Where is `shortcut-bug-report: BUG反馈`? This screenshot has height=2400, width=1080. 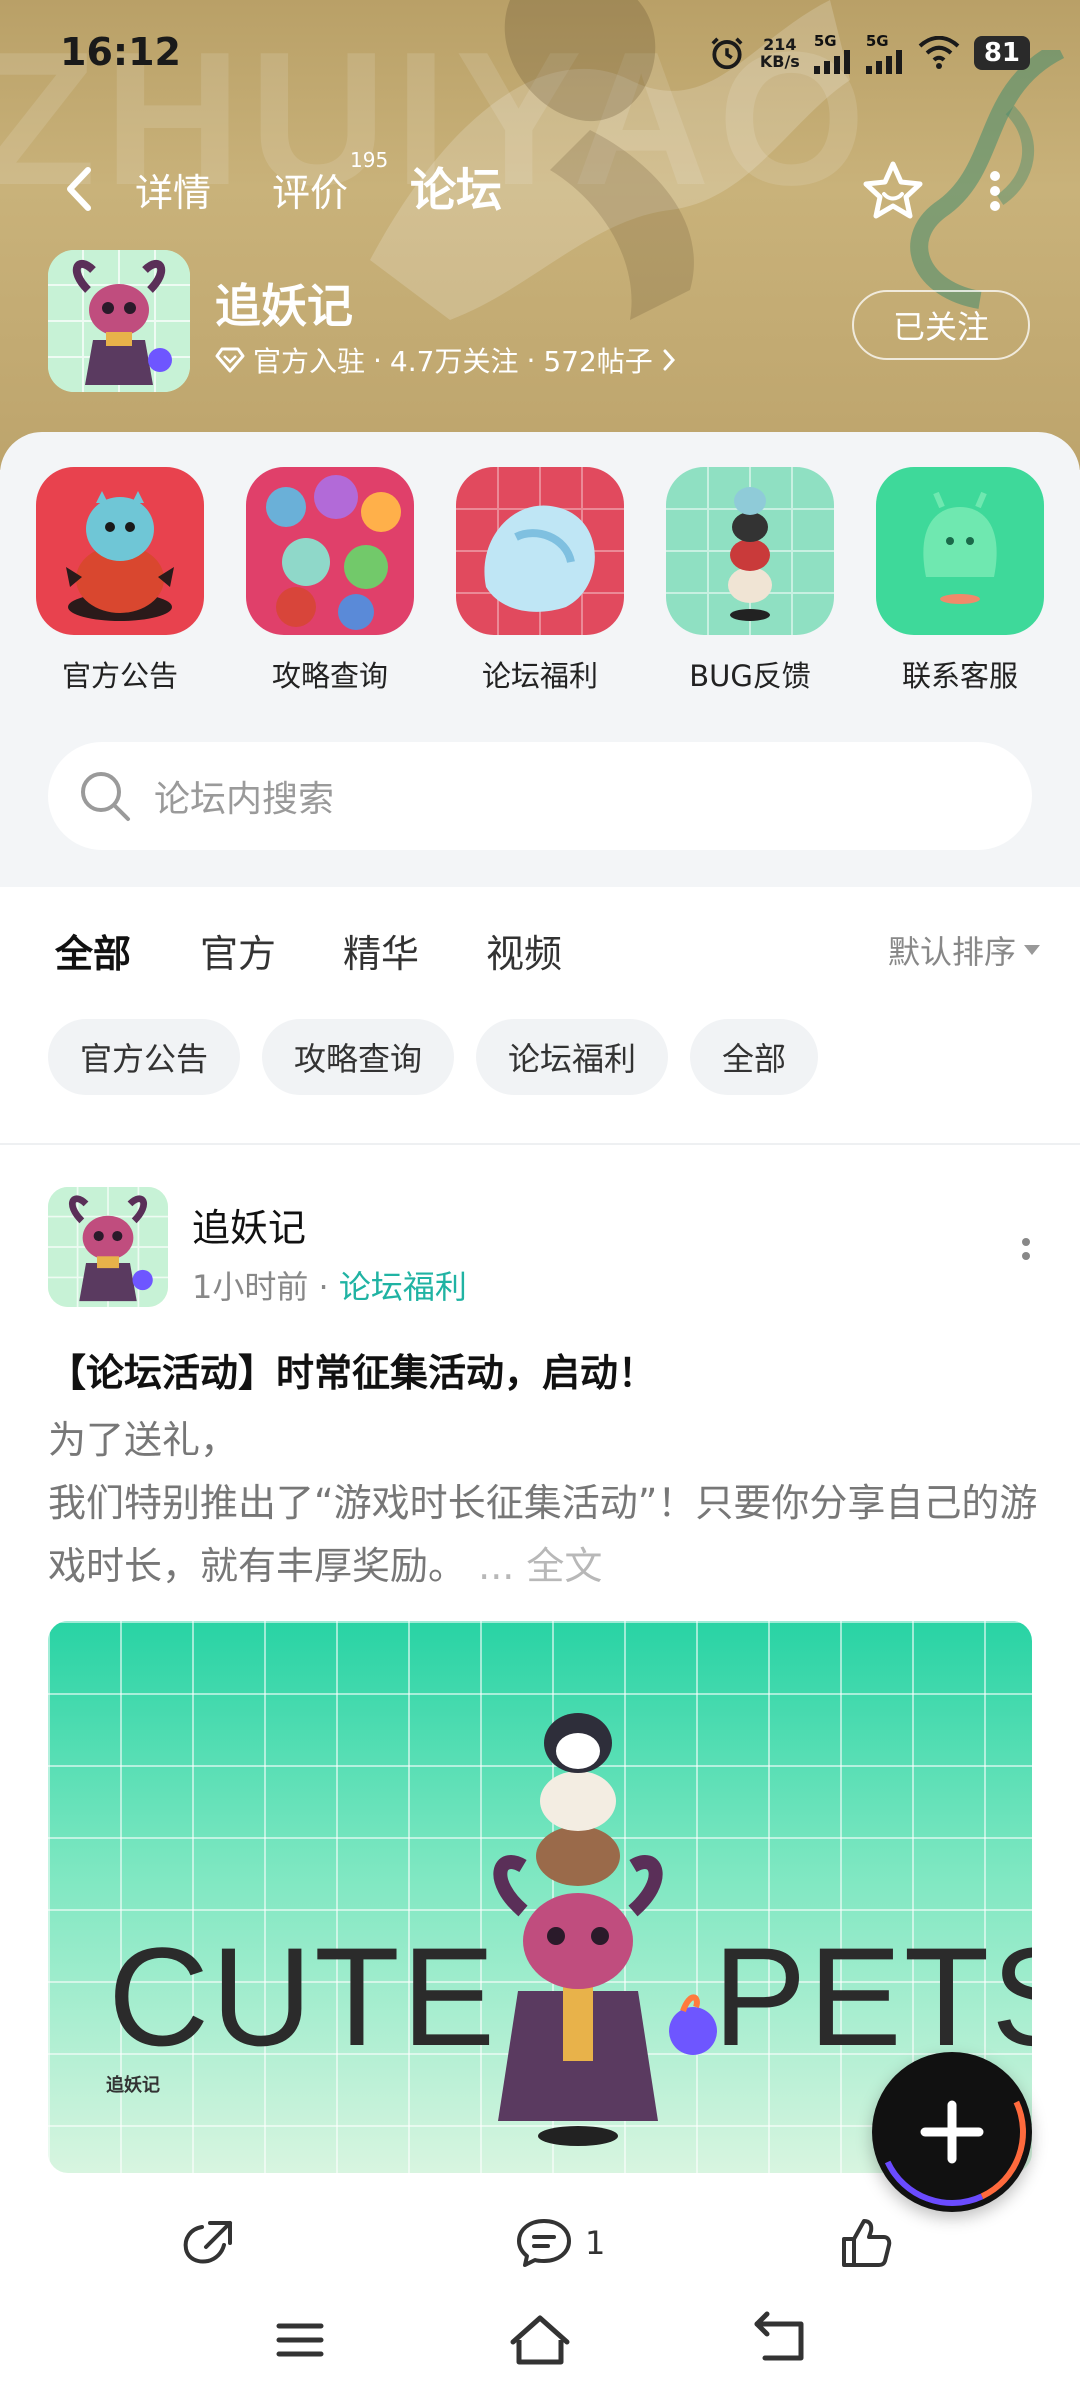 shortcut-bug-report: BUG反馈 is located at coordinates (750, 581).